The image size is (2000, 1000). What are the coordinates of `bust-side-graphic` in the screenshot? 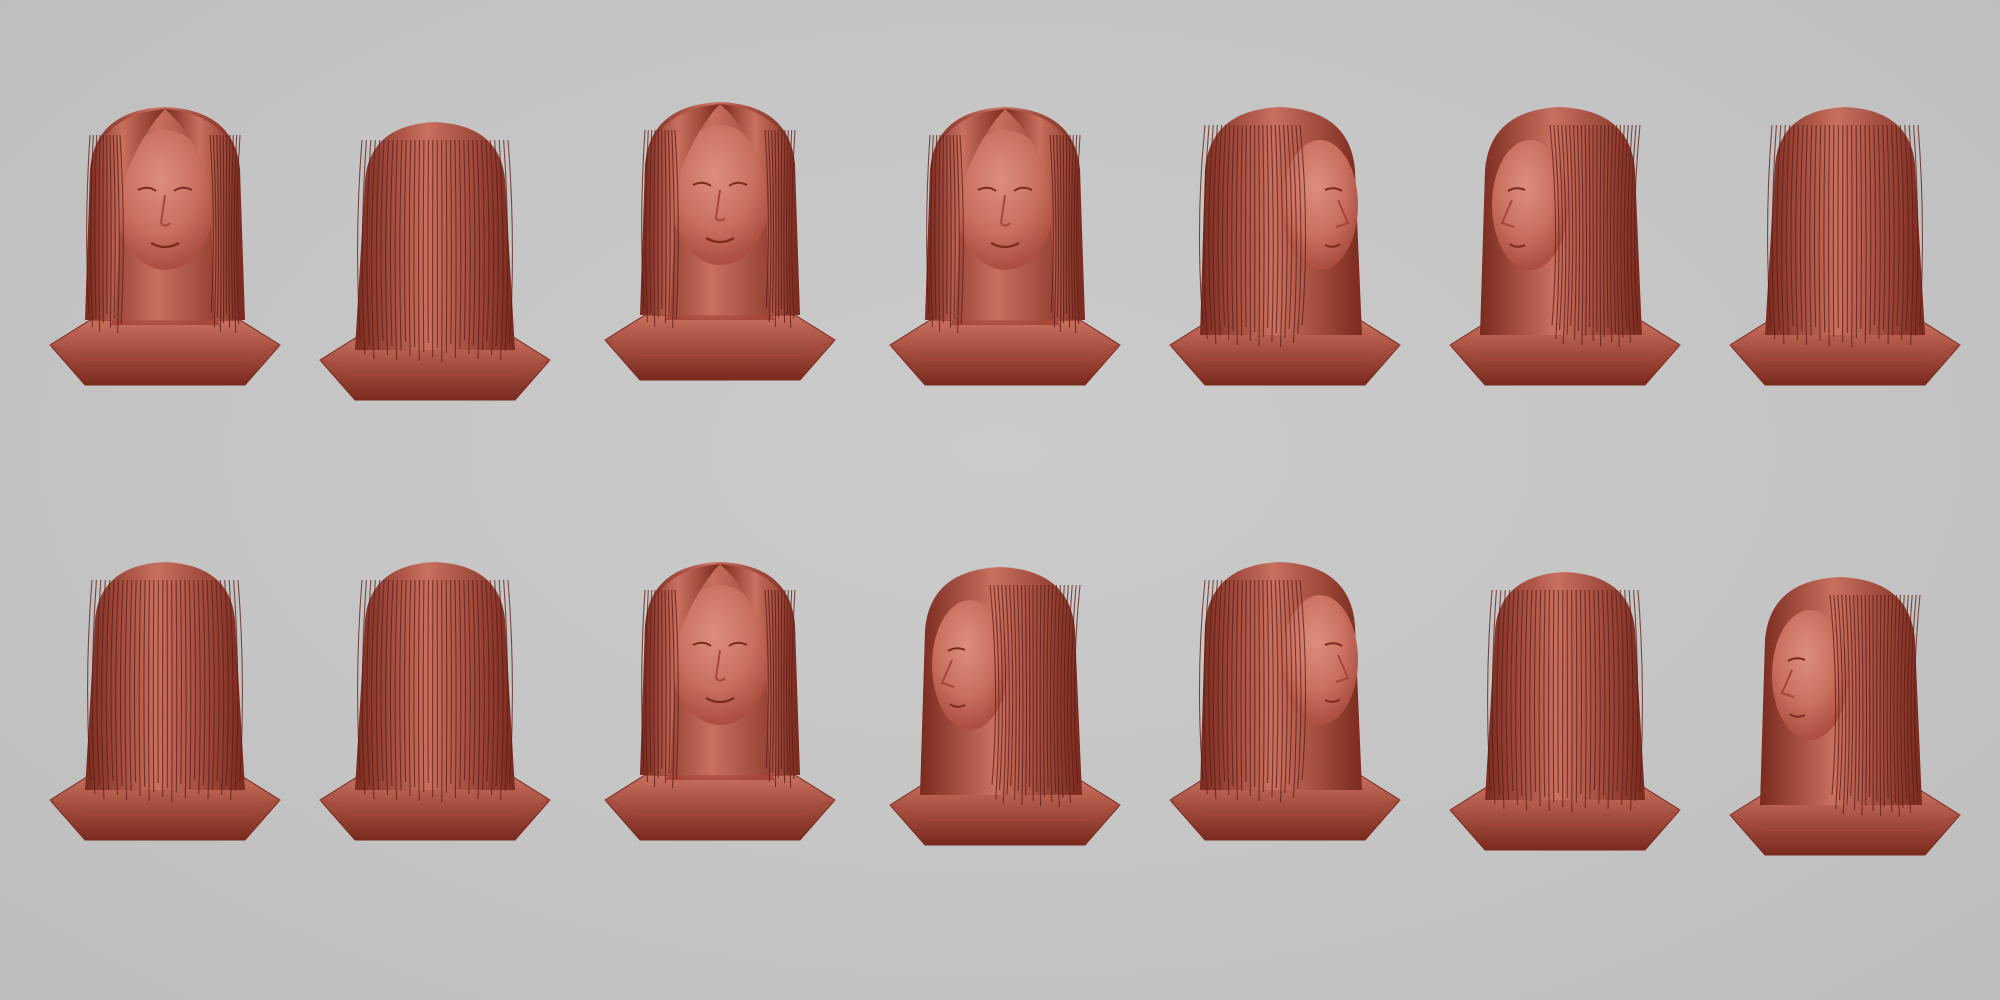 It's located at (435, 261).